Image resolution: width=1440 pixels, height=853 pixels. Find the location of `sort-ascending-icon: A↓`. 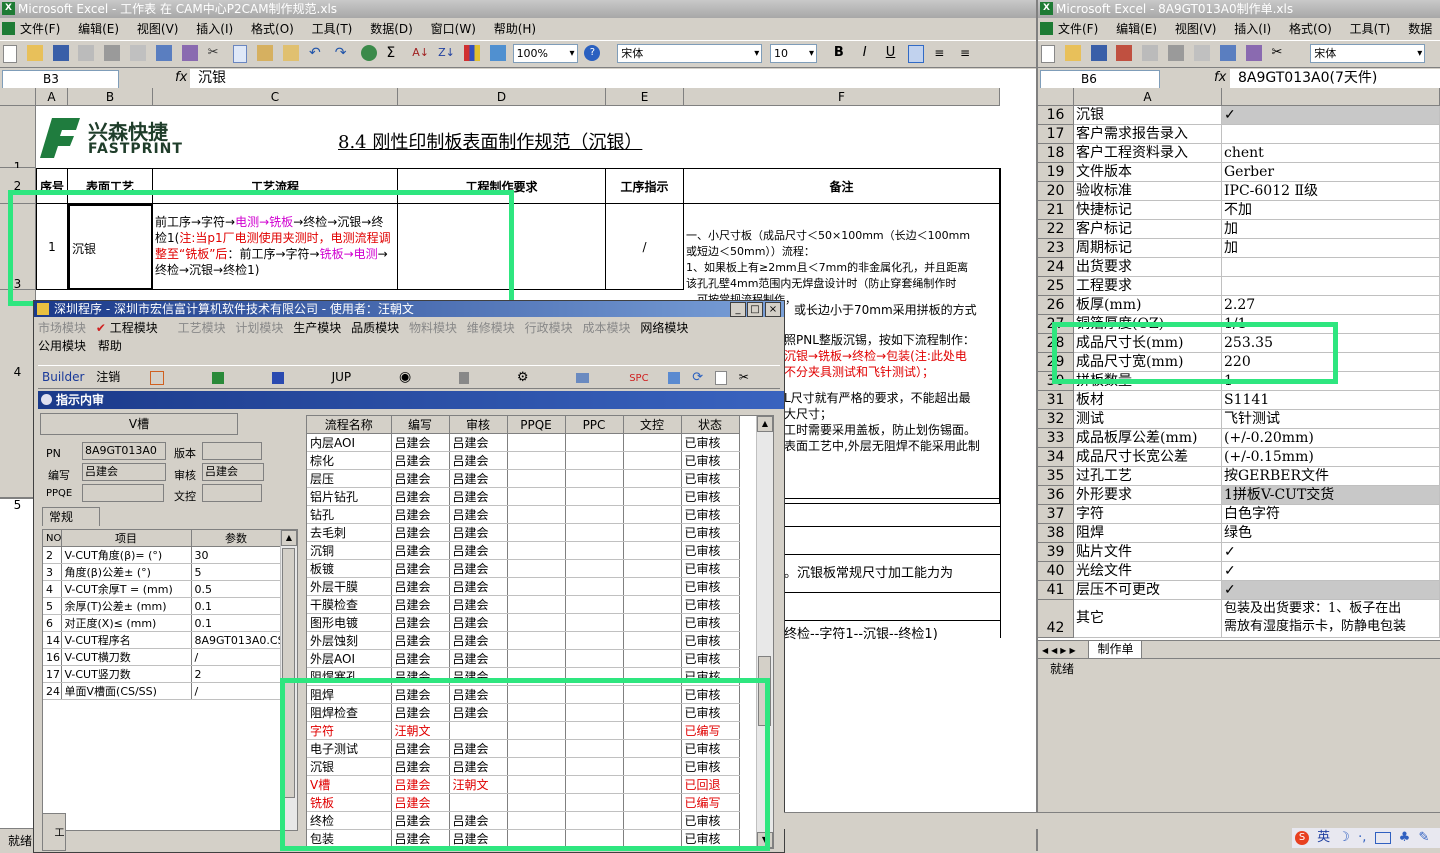

sort-ascending-icon: A↓ is located at coordinates (420, 53).